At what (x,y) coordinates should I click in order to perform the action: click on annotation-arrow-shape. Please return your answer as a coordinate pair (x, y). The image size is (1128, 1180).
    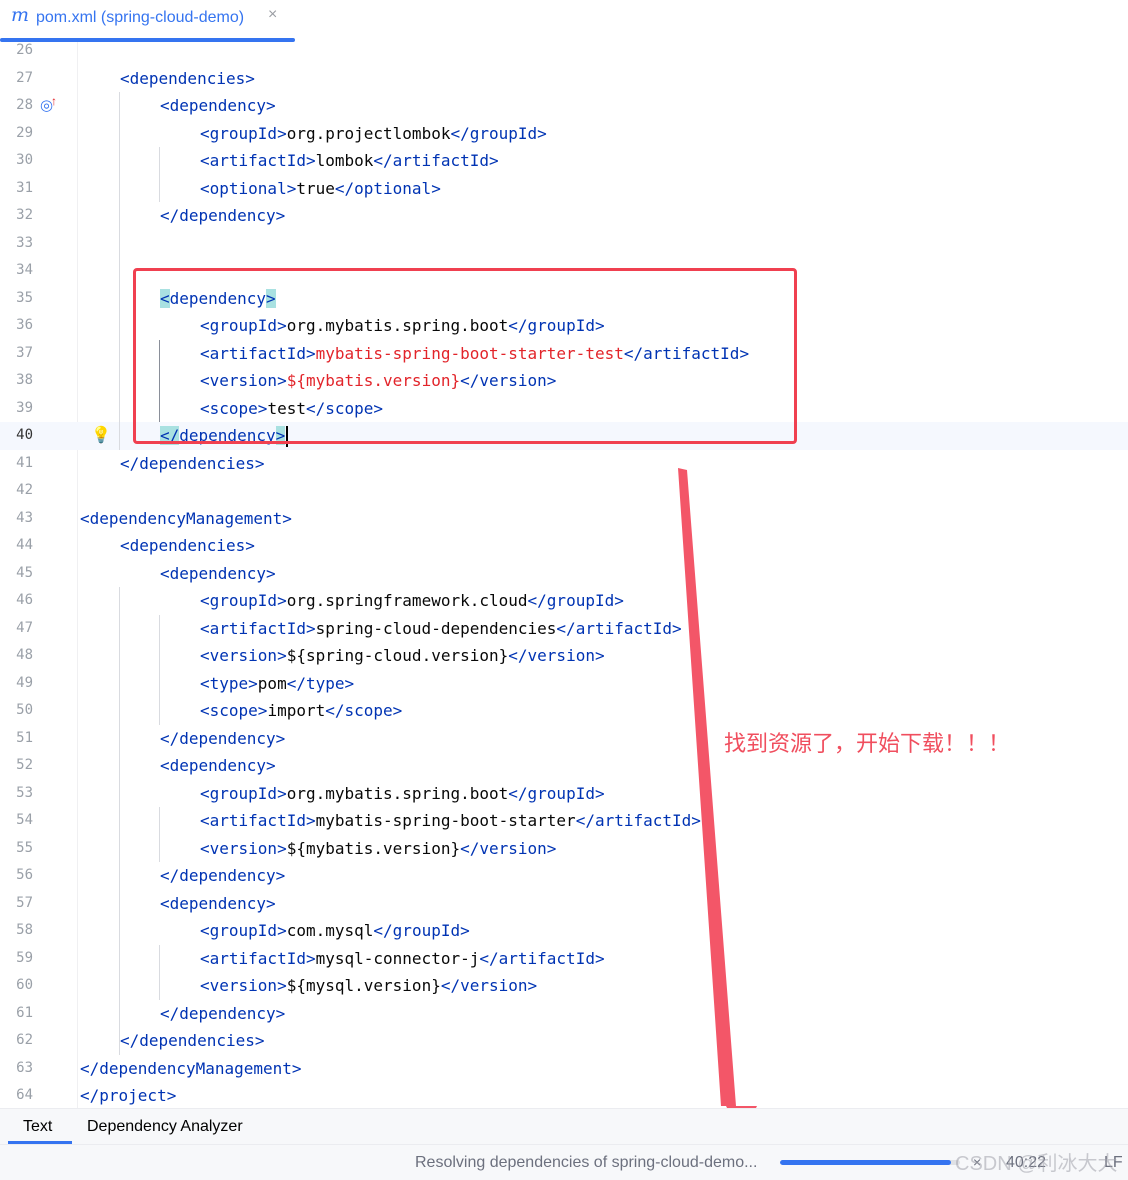
    Looking at the image, I should click on (717, 802).